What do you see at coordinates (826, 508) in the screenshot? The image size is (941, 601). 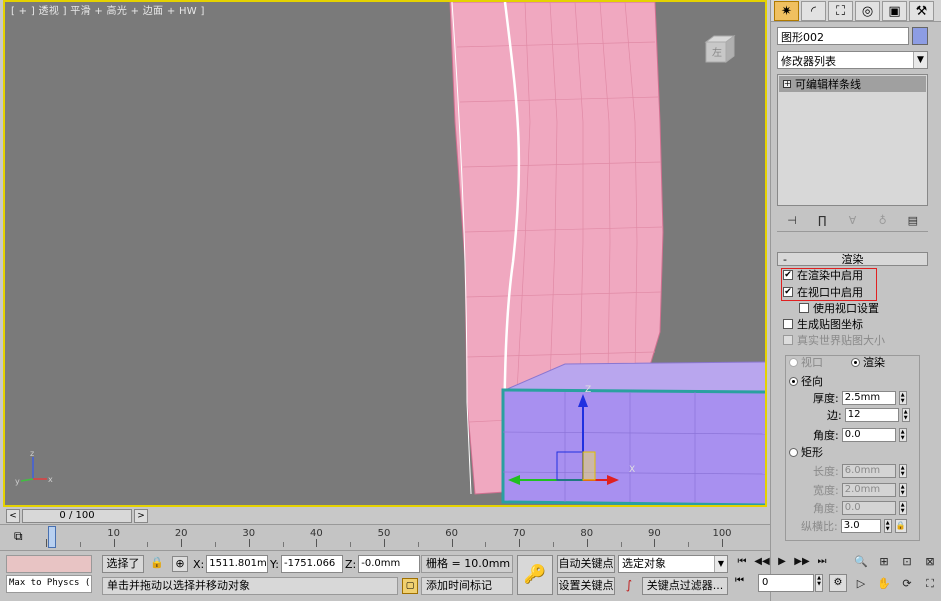 I see `rect-angle-label: 角度:` at bounding box center [826, 508].